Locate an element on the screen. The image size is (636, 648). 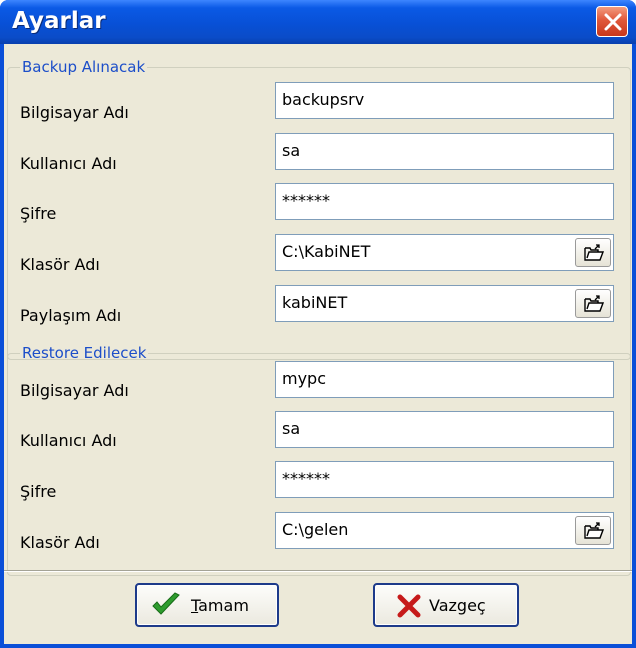
close-button is located at coordinates (612, 21).